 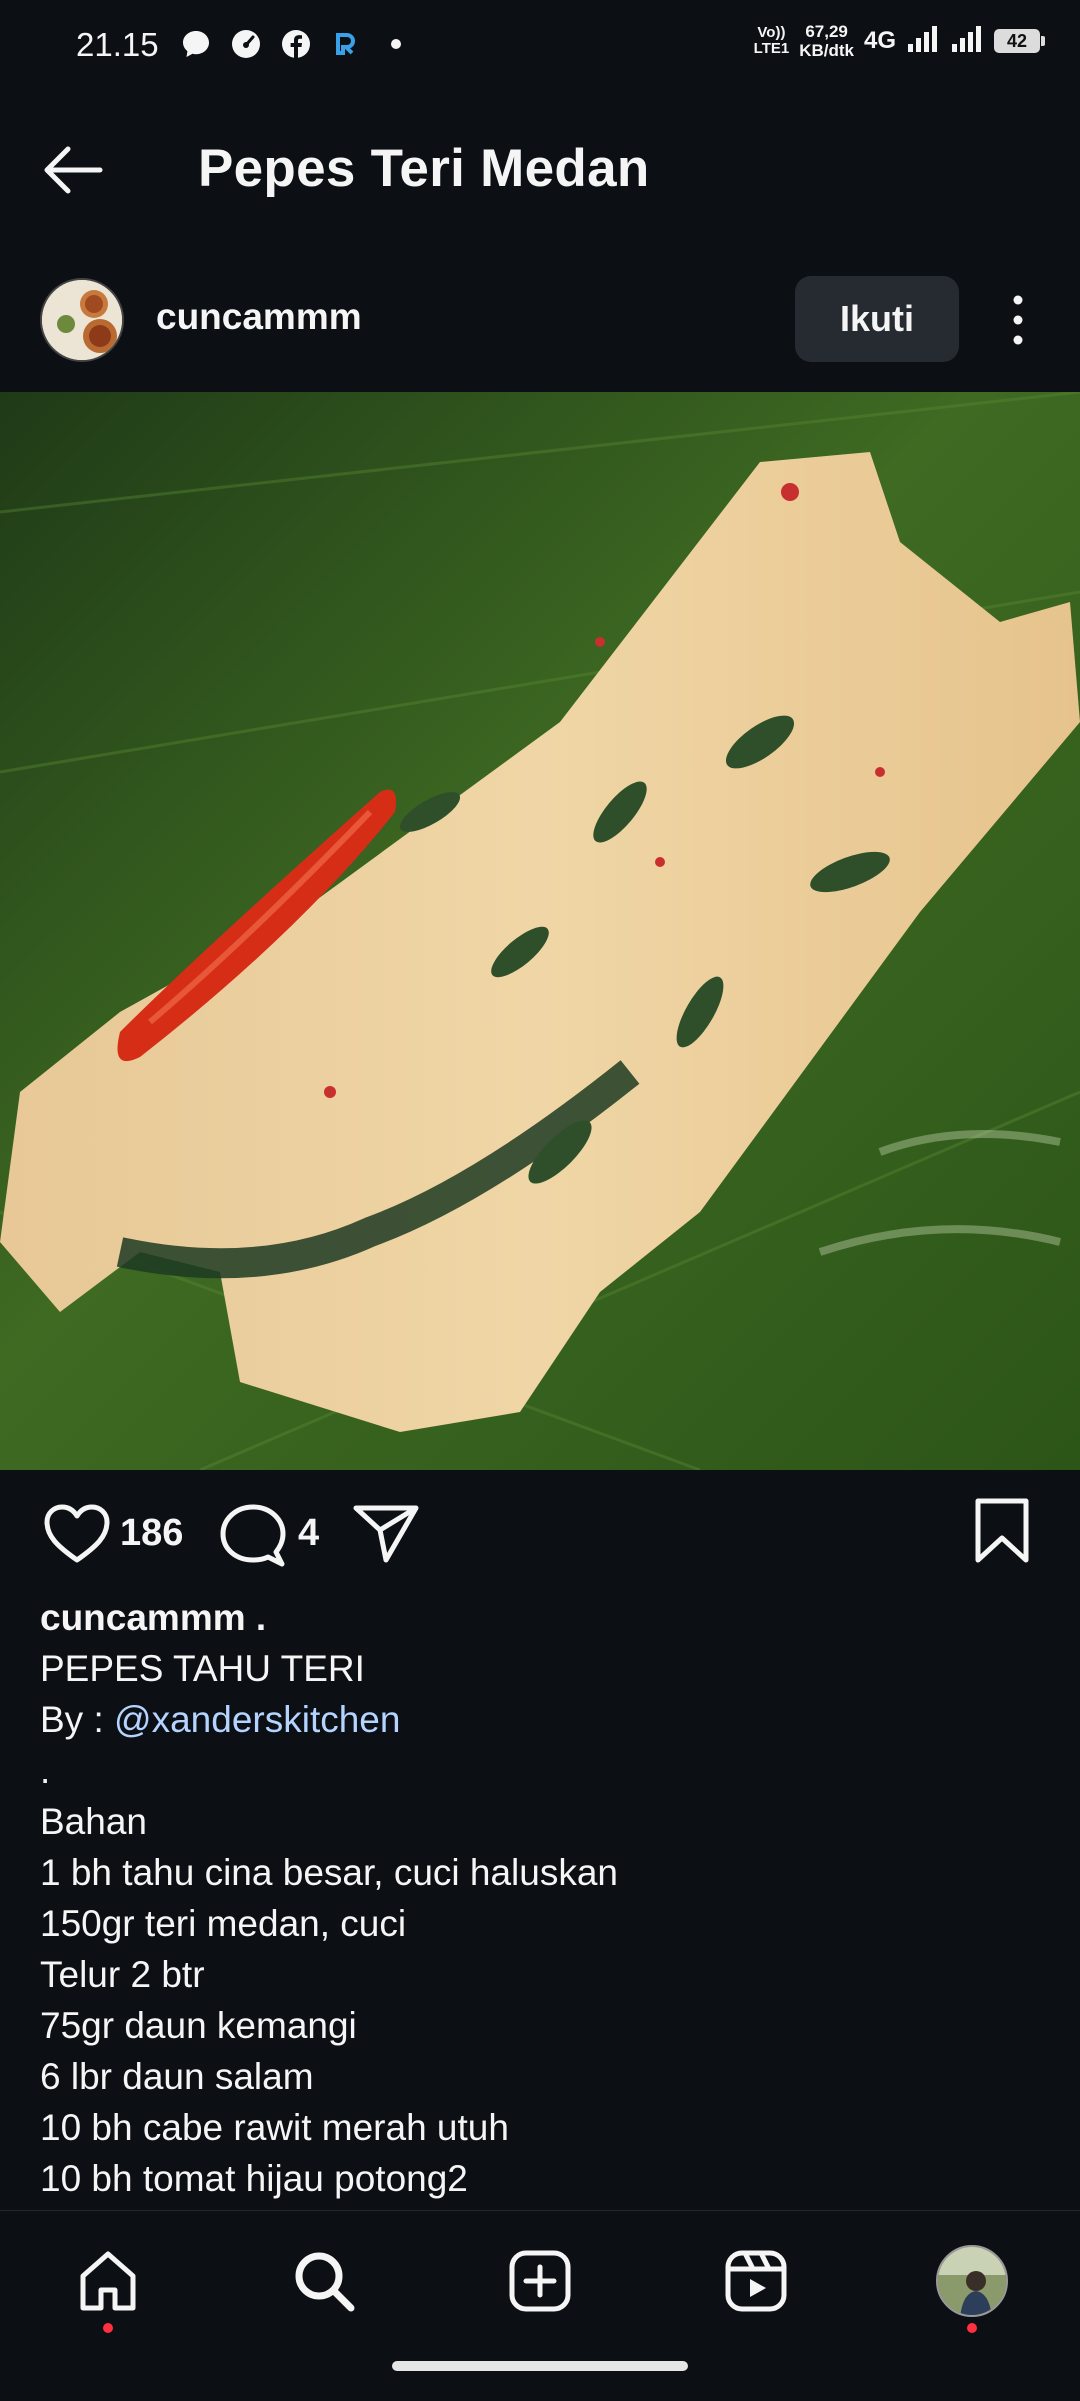 What do you see at coordinates (540, 48) in the screenshot?
I see `status-bar: 21.15 Vo)) LTE1 67,29 KB/dtk 4G 42` at bounding box center [540, 48].